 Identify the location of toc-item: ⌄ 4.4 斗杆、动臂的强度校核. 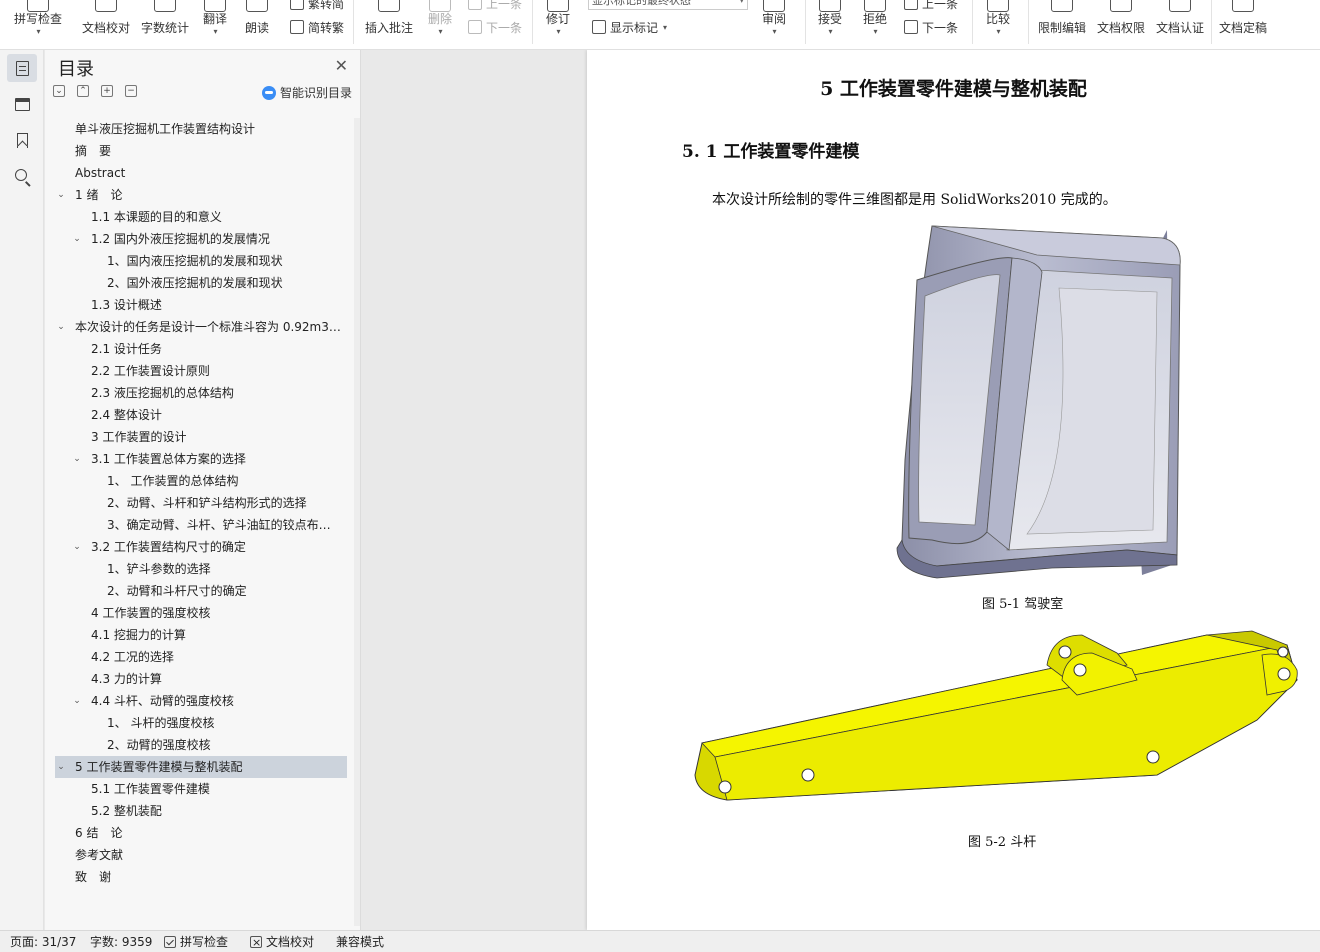
(201, 701).